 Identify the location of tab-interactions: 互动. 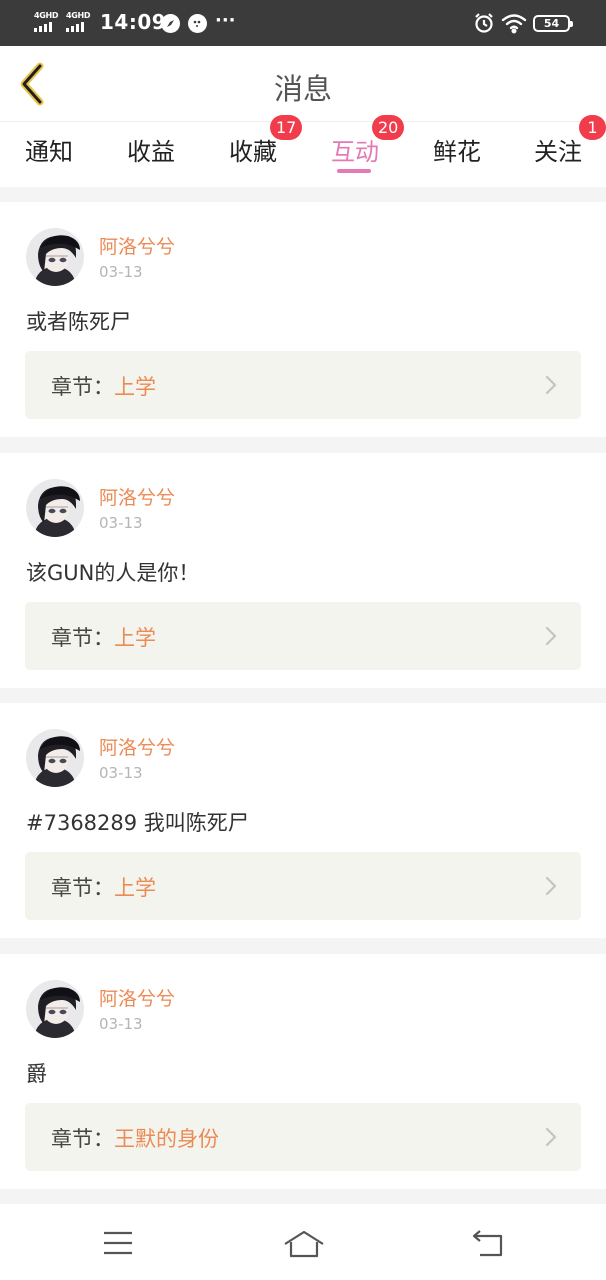
(355, 149).